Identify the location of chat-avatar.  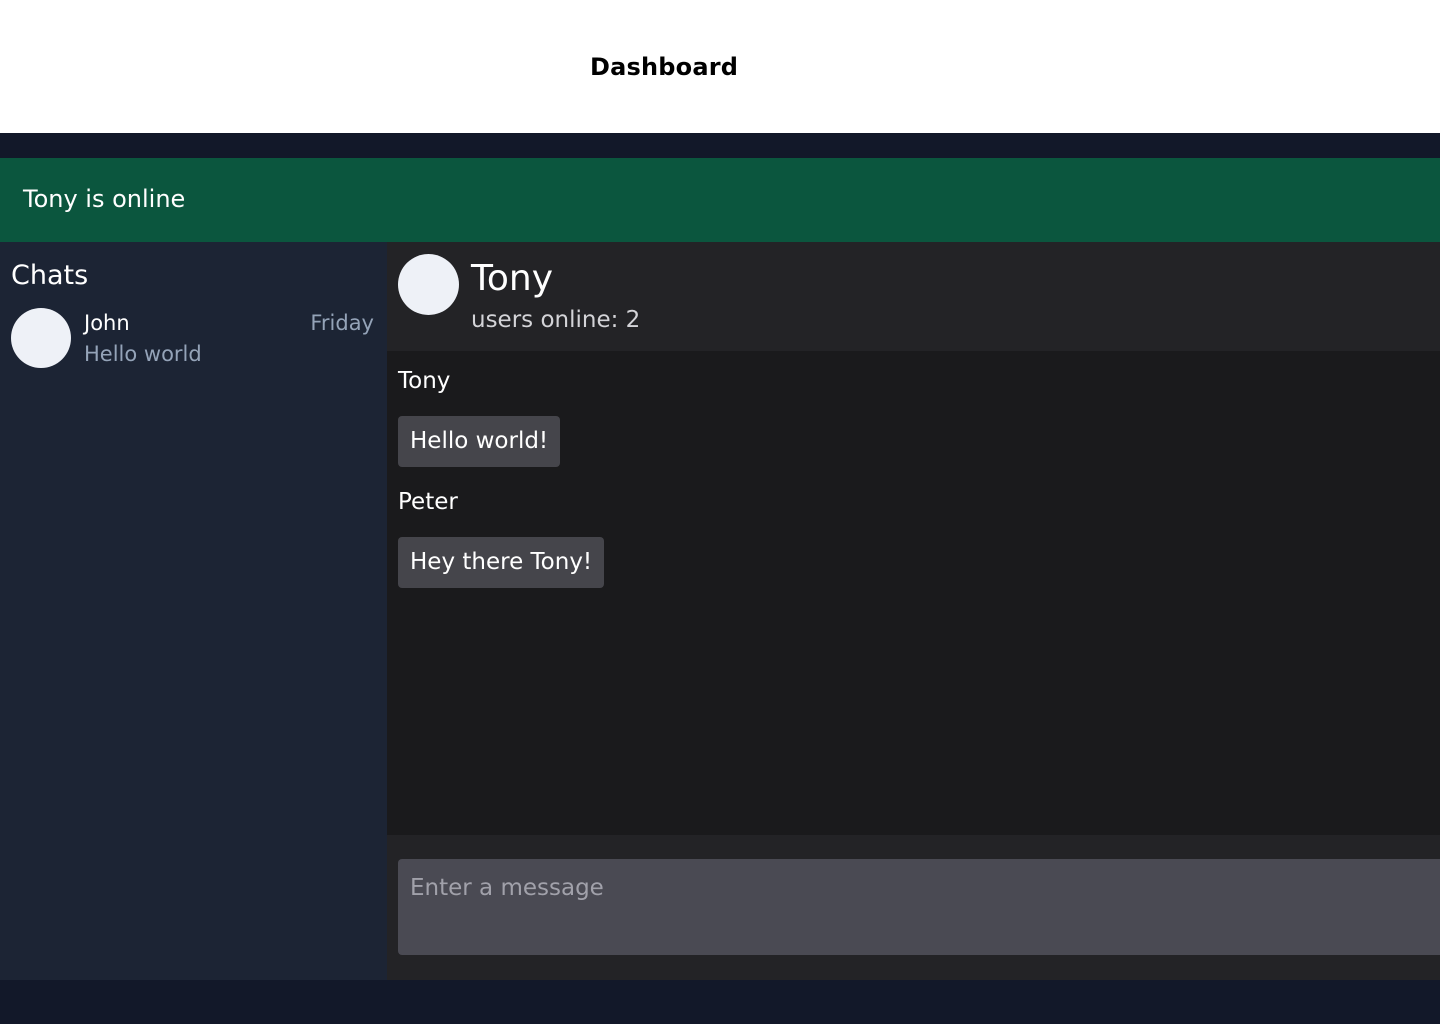
(41, 338).